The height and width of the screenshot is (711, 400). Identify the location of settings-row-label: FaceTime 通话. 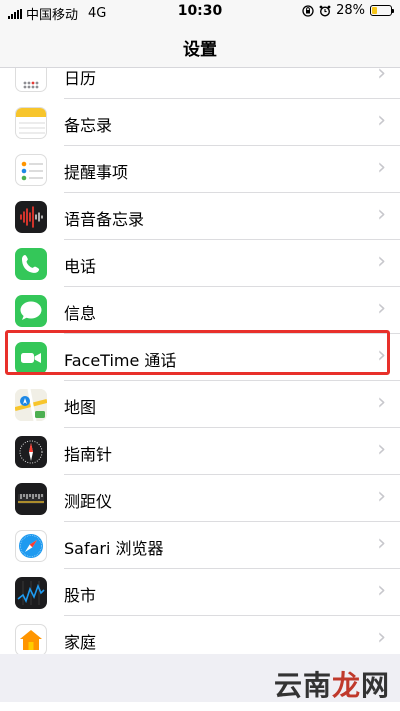
(120, 360).